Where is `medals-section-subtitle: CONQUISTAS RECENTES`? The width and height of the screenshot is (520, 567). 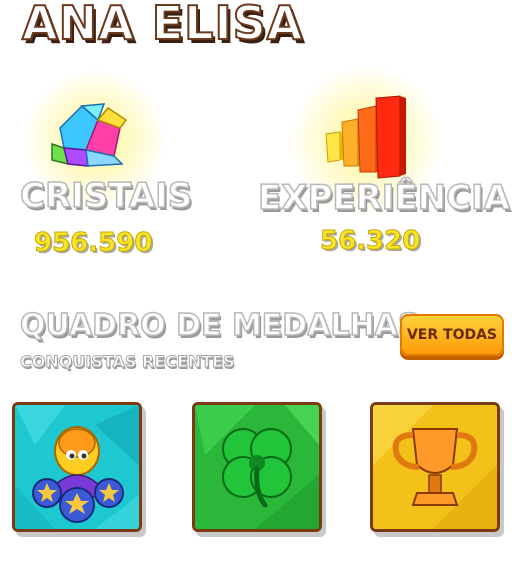 medals-section-subtitle: CONQUISTAS RECENTES is located at coordinates (128, 362).